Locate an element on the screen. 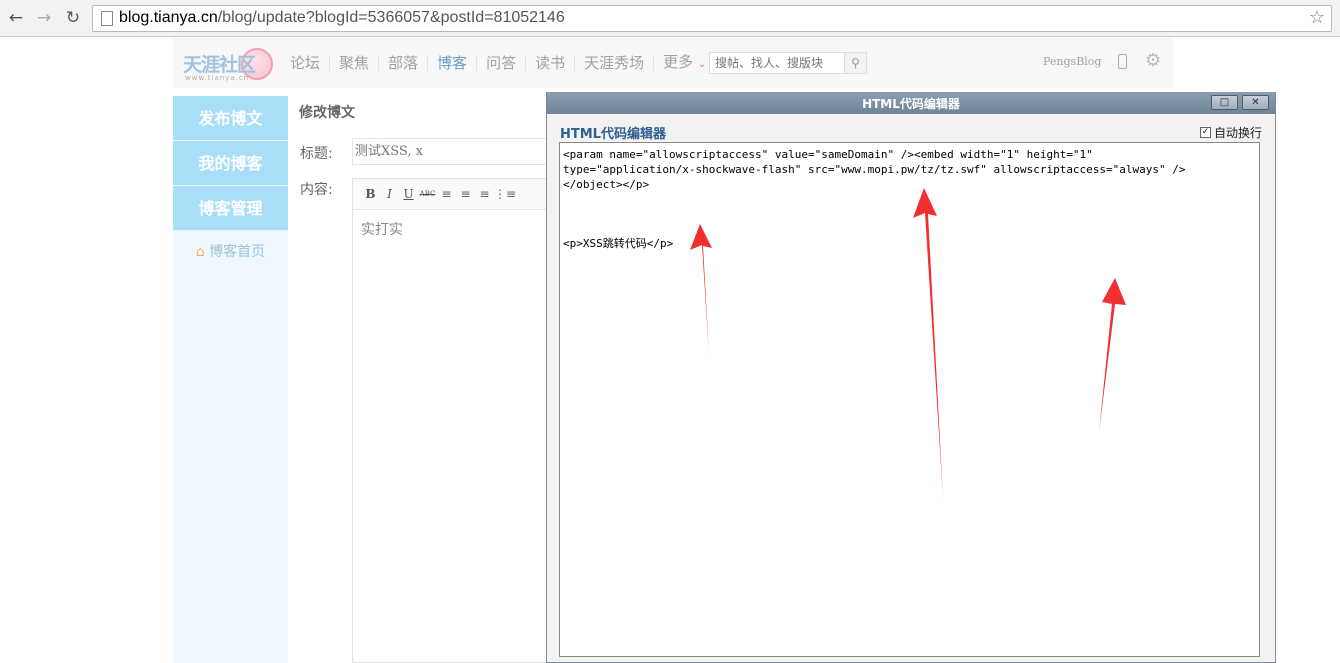 The width and height of the screenshot is (1340, 663). bookmark-star-icon: ☆ is located at coordinates (1317, 17).